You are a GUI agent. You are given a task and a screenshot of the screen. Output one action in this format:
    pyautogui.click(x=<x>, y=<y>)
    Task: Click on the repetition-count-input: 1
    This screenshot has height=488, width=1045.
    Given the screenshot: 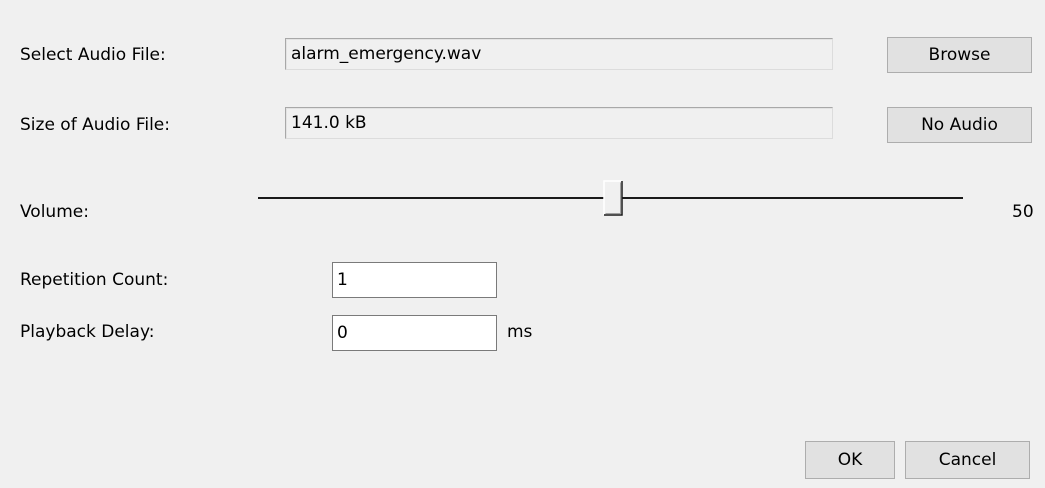 What is the action you would take?
    pyautogui.click(x=414, y=280)
    